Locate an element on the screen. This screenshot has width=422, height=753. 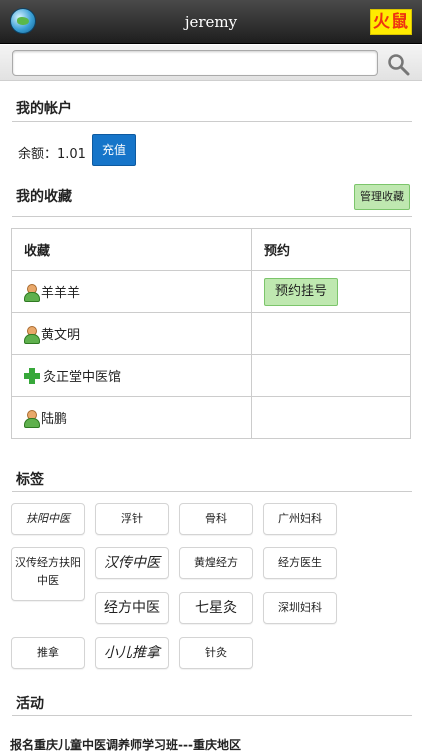
table-row: 灸正堂中医馆 is located at coordinates (211, 375).